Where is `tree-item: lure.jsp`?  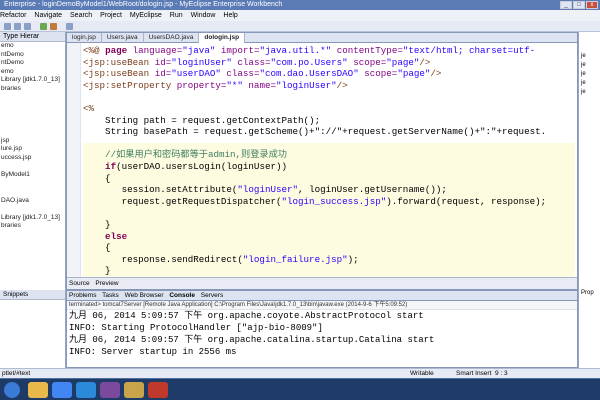 tree-item: lure.jsp is located at coordinates (32, 149).